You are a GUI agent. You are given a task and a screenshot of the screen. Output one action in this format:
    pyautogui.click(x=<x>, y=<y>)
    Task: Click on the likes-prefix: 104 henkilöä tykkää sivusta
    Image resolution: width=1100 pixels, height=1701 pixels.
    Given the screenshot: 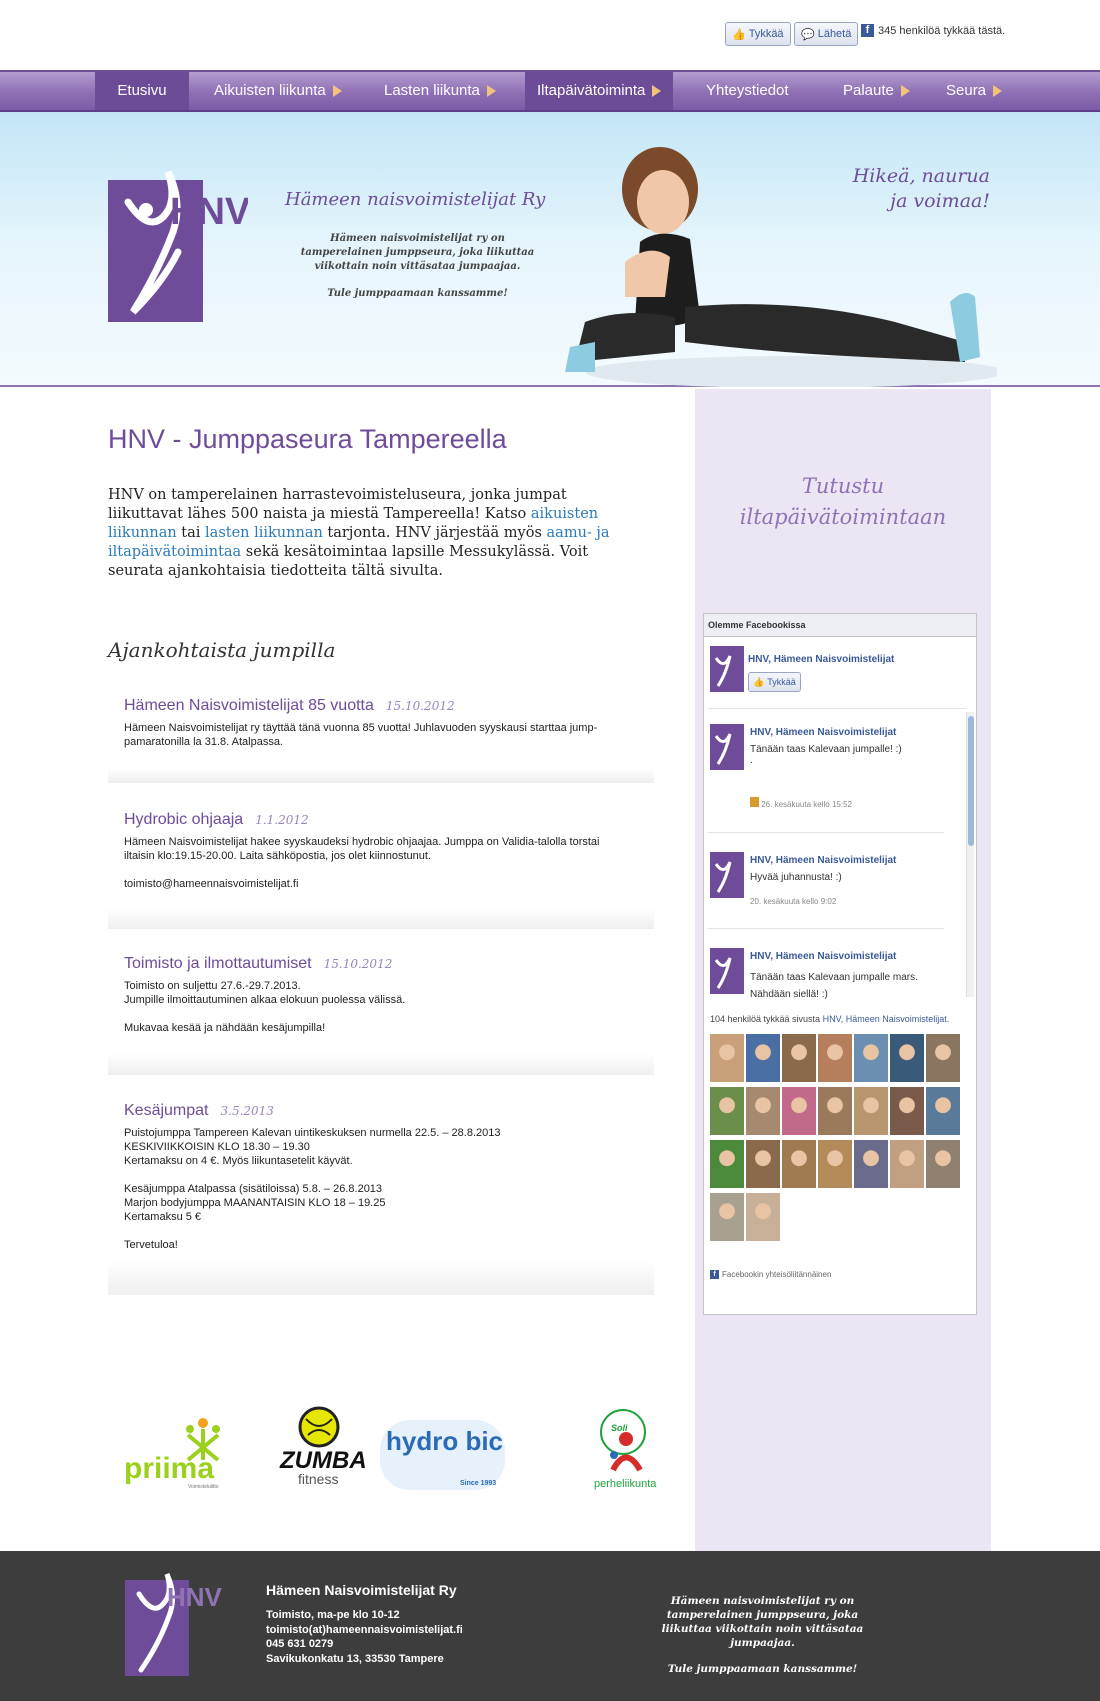 What is the action you would take?
    pyautogui.click(x=766, y=1019)
    